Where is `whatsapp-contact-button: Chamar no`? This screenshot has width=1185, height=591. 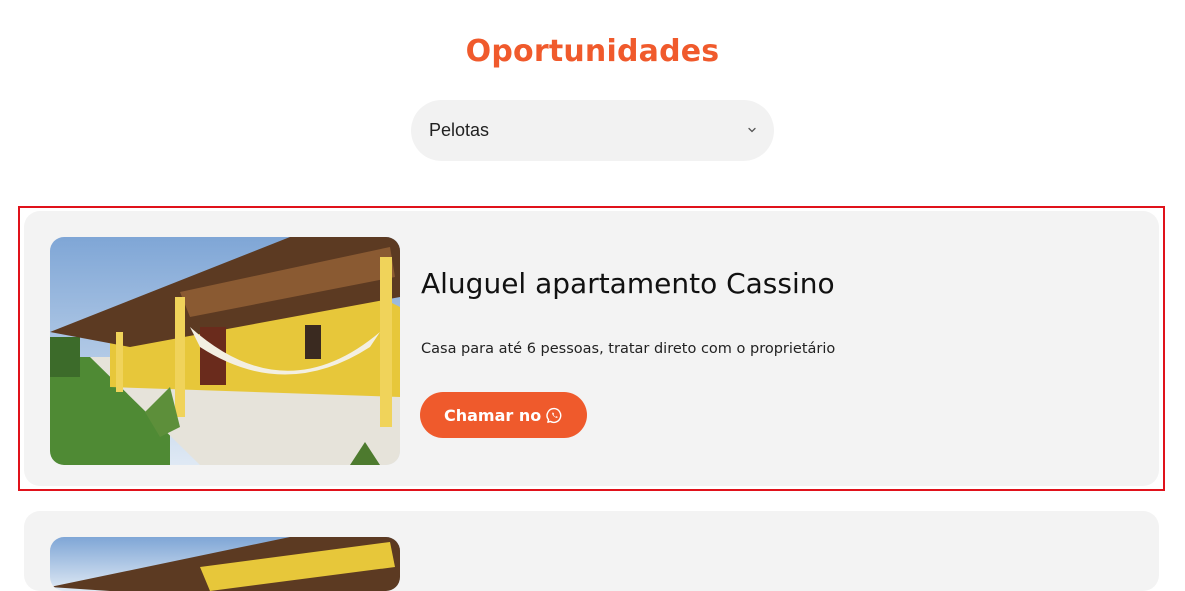
whatsapp-contact-button: Chamar no is located at coordinates (504, 415).